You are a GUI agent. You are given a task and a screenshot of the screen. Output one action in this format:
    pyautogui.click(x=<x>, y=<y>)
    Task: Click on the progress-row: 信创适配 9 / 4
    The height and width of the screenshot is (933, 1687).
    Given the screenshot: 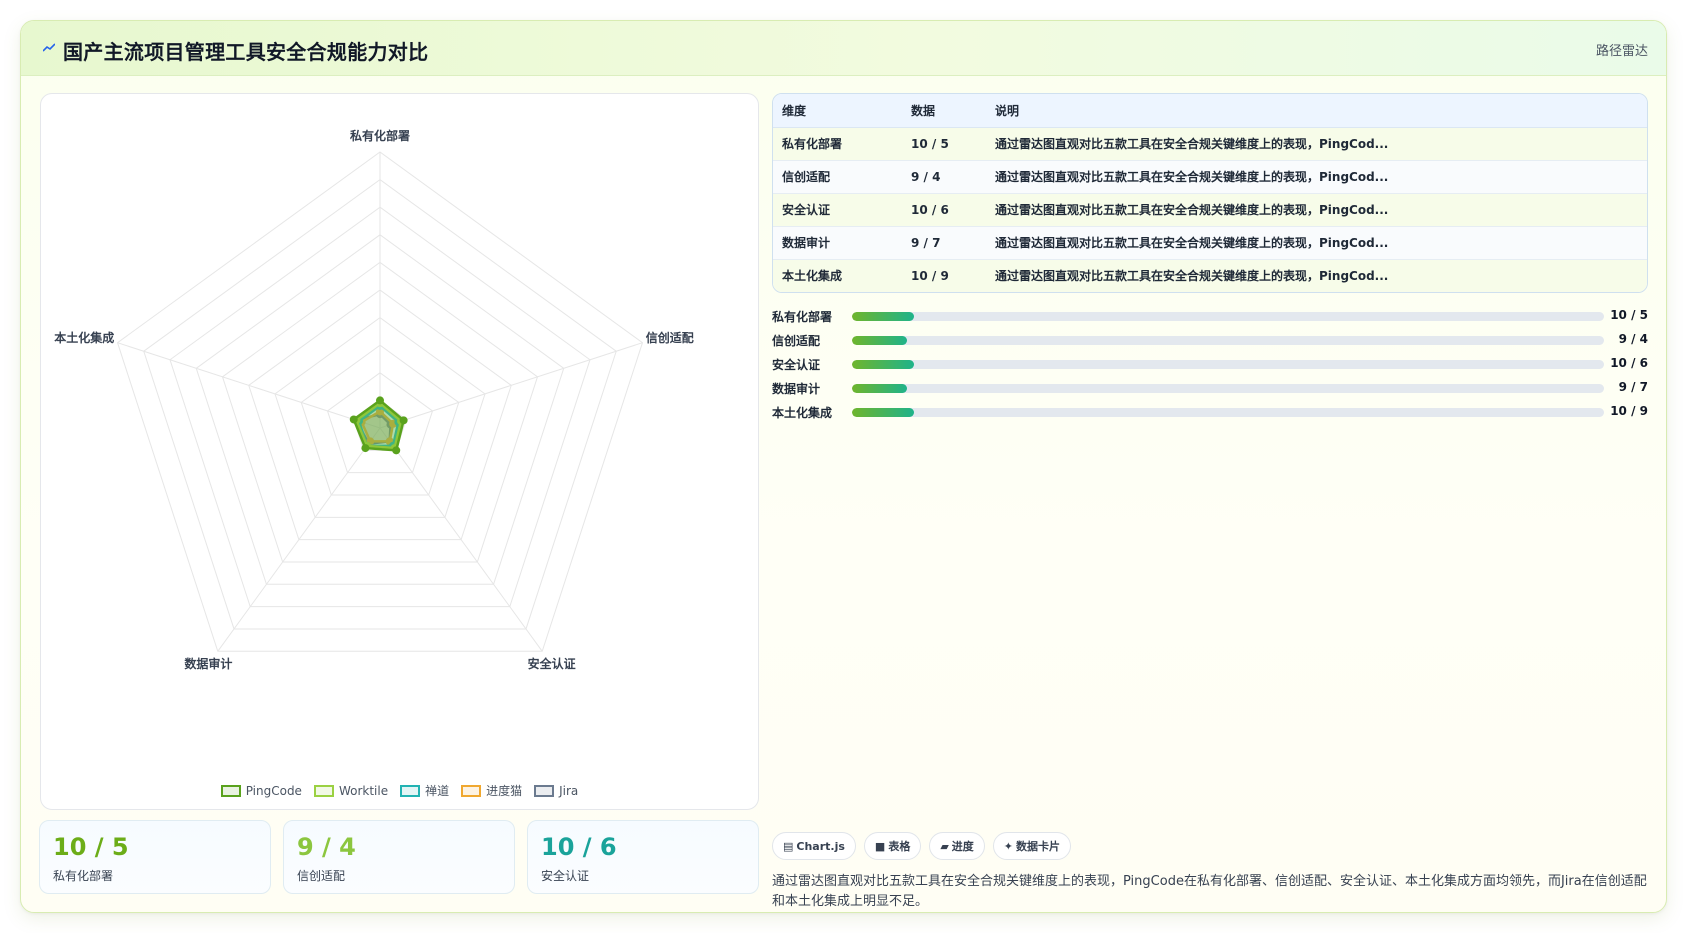 What is the action you would take?
    pyautogui.click(x=1210, y=340)
    